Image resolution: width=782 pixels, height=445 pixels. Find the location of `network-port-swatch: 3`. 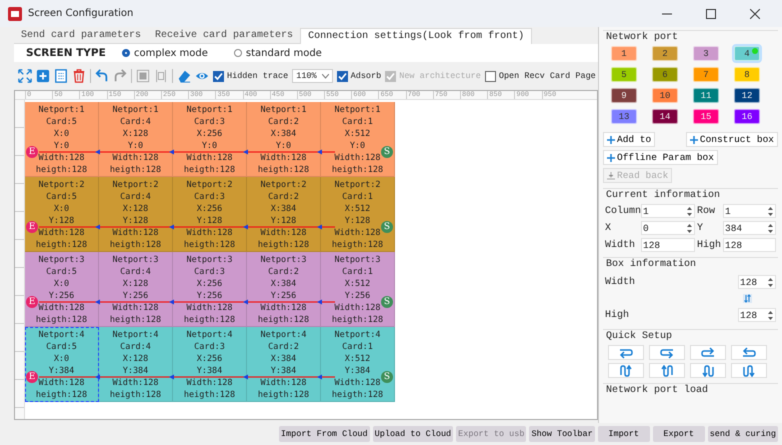

network-port-swatch: 3 is located at coordinates (706, 53).